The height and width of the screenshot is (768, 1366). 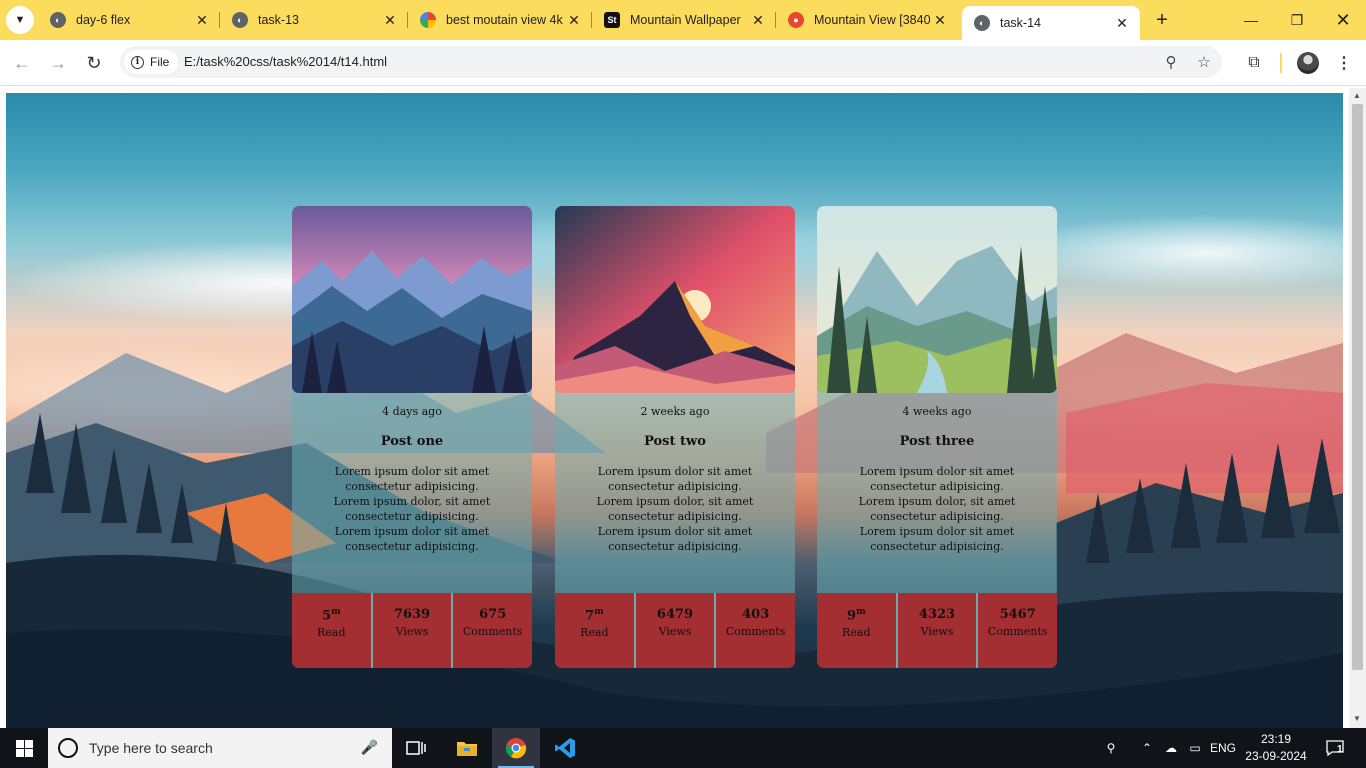 What do you see at coordinates (1051, 23) in the screenshot?
I see `tab-task-14: ◐ task-14 ✕` at bounding box center [1051, 23].